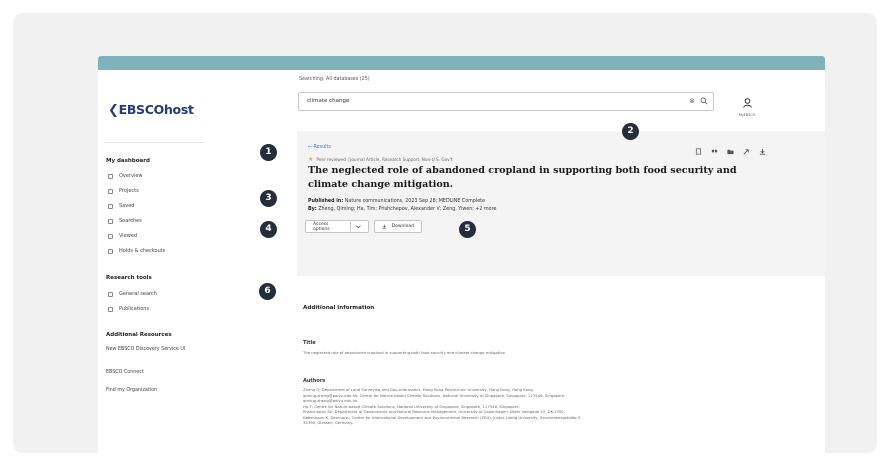 The image size is (896, 466). What do you see at coordinates (321, 226) in the screenshot?
I see `access-options-label: Access options` at bounding box center [321, 226].